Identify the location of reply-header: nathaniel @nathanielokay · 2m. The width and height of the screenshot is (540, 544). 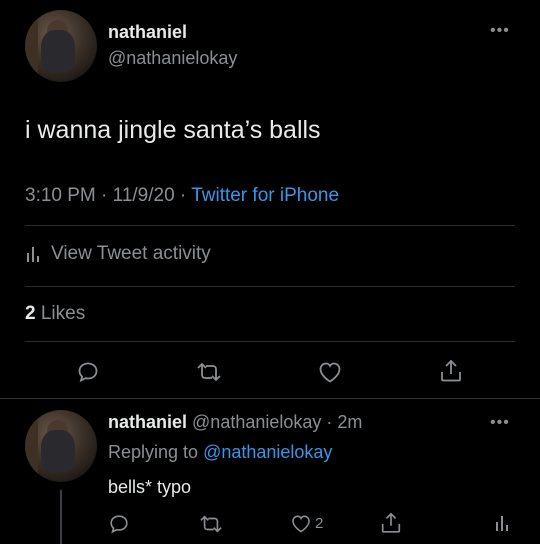
(235, 422).